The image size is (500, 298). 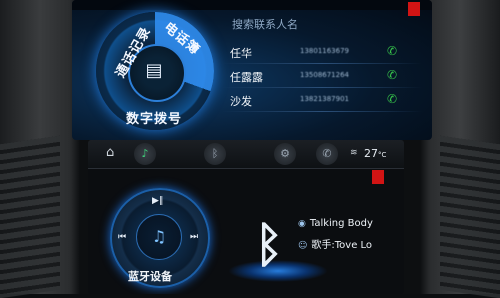 What do you see at coordinates (335, 223) in the screenshot?
I see `track-title: ◉ Talking Body` at bounding box center [335, 223].